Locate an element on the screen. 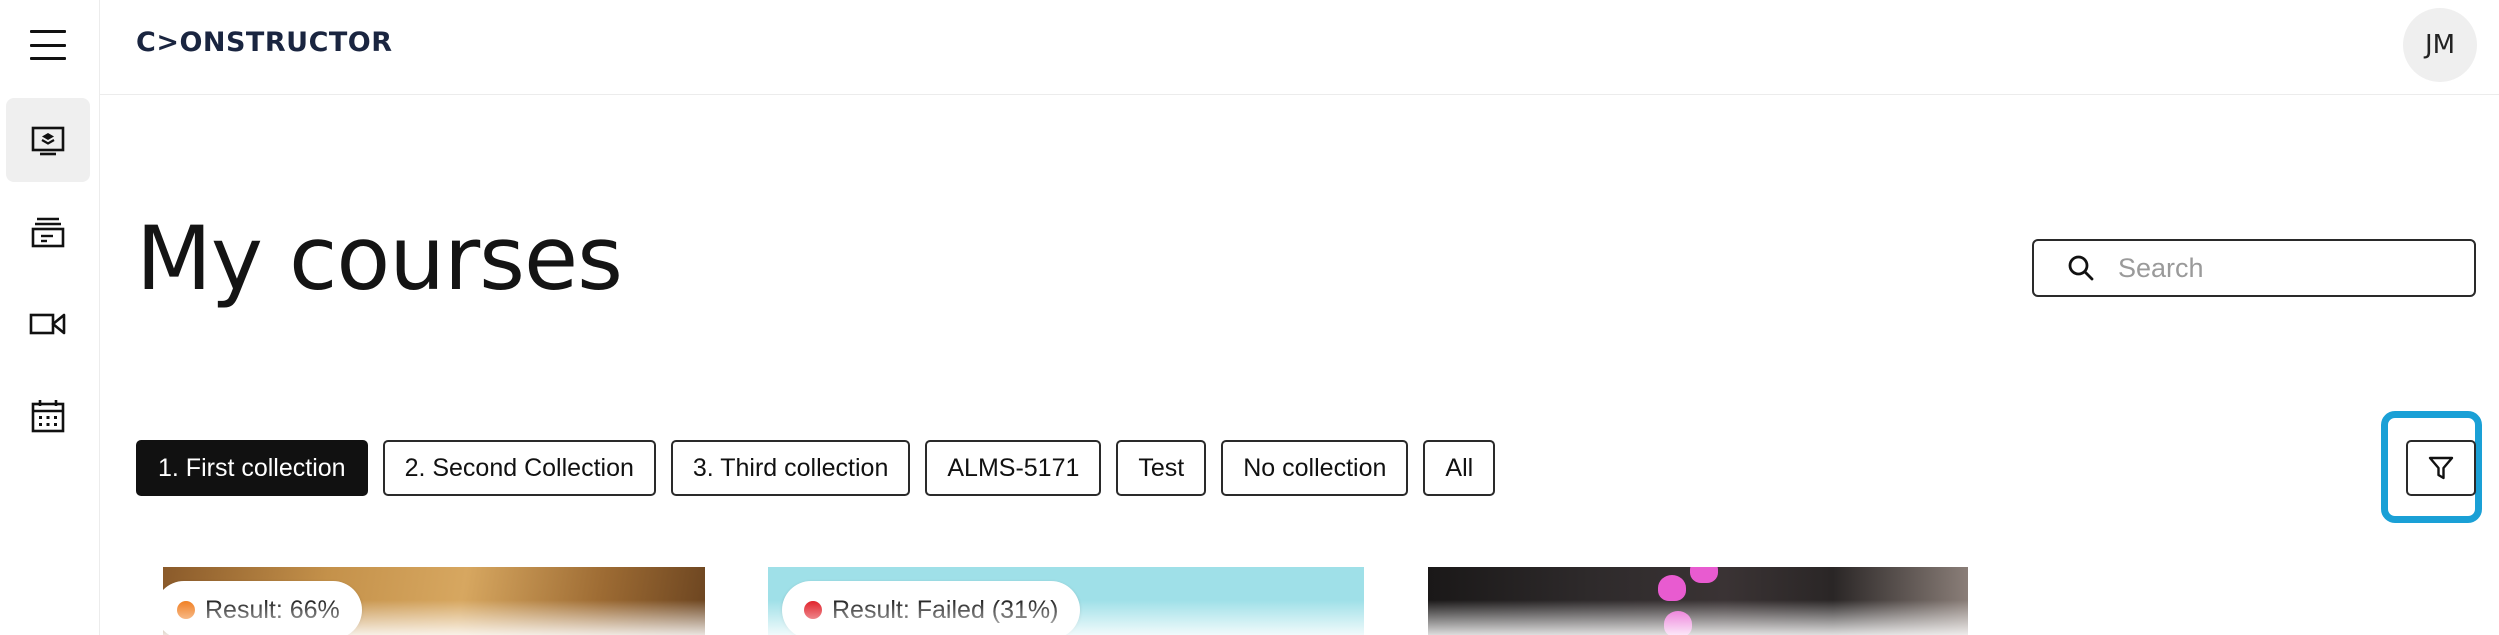 The height and width of the screenshot is (635, 2499). sidebar-item-calendar is located at coordinates (48, 416).